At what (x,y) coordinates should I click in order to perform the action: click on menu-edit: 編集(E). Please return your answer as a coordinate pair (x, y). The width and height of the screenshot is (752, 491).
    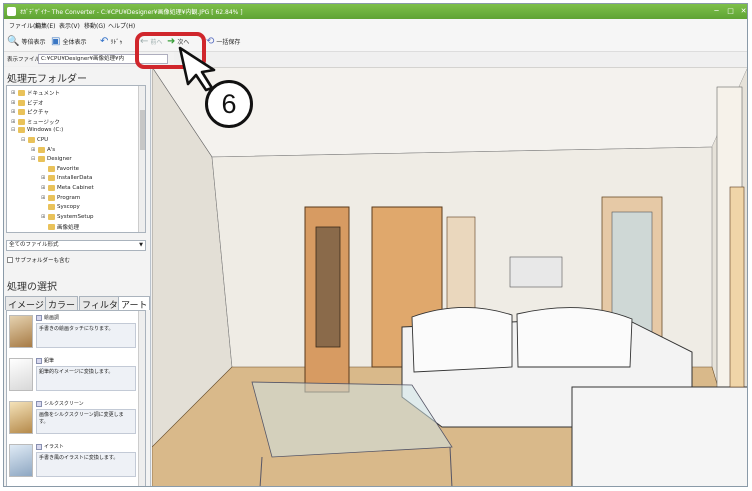
    Looking at the image, I should click on (45, 25).